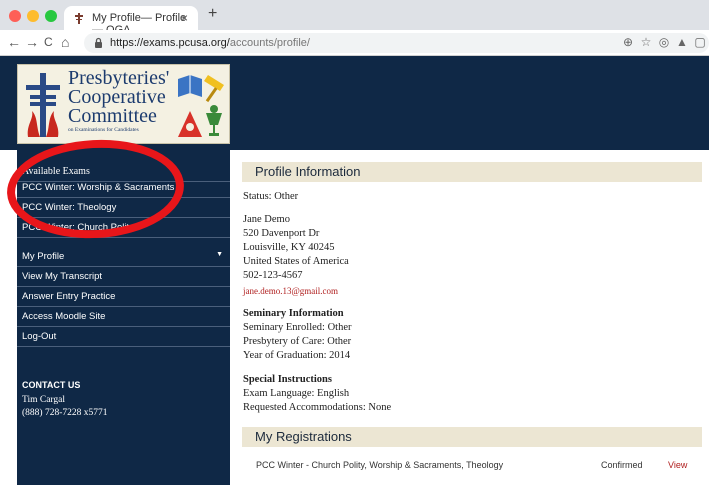 The width and height of the screenshot is (709, 485). Describe the element at coordinates (170, 43) in the screenshot. I see `url-host: https://exams.pcusa.org/` at that location.